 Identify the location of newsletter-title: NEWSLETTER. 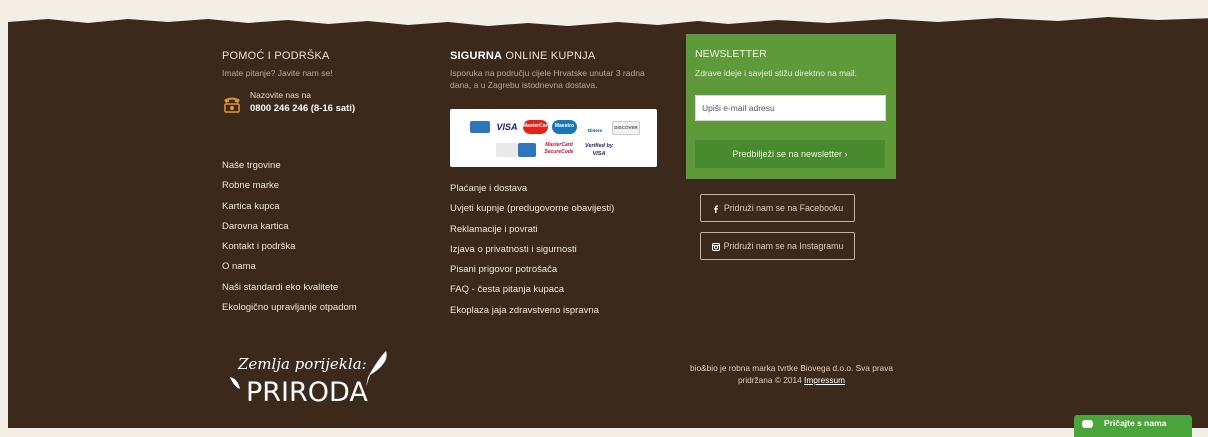
(731, 54).